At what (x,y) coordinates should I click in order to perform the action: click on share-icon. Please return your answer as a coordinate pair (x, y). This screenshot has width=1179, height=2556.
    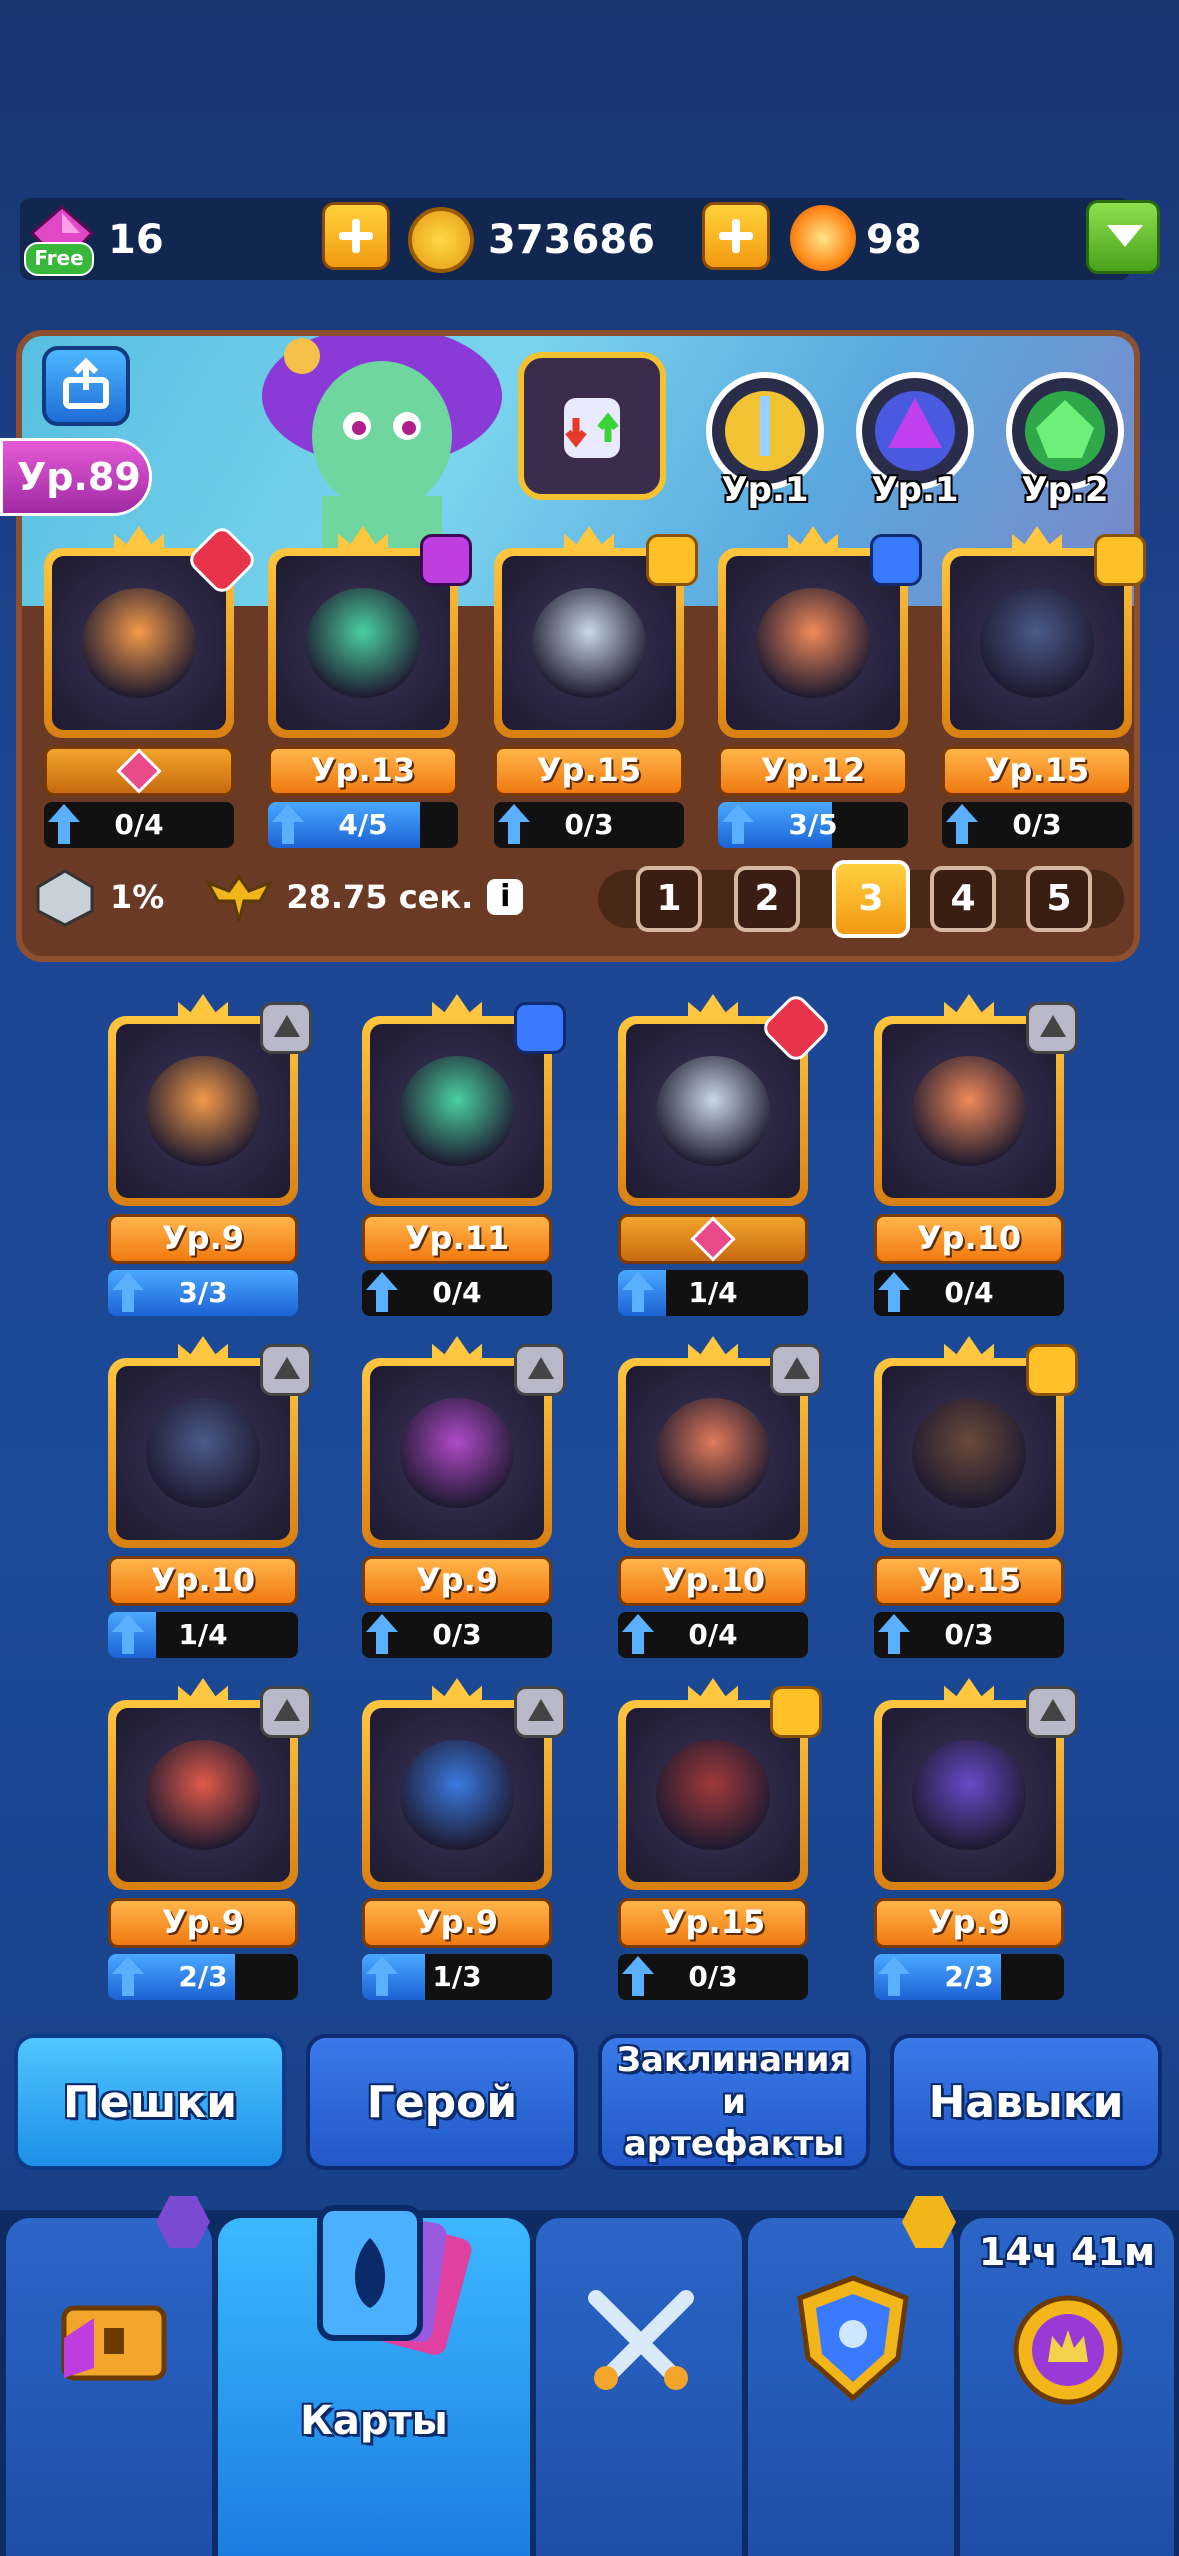
    Looking at the image, I should click on (86, 383).